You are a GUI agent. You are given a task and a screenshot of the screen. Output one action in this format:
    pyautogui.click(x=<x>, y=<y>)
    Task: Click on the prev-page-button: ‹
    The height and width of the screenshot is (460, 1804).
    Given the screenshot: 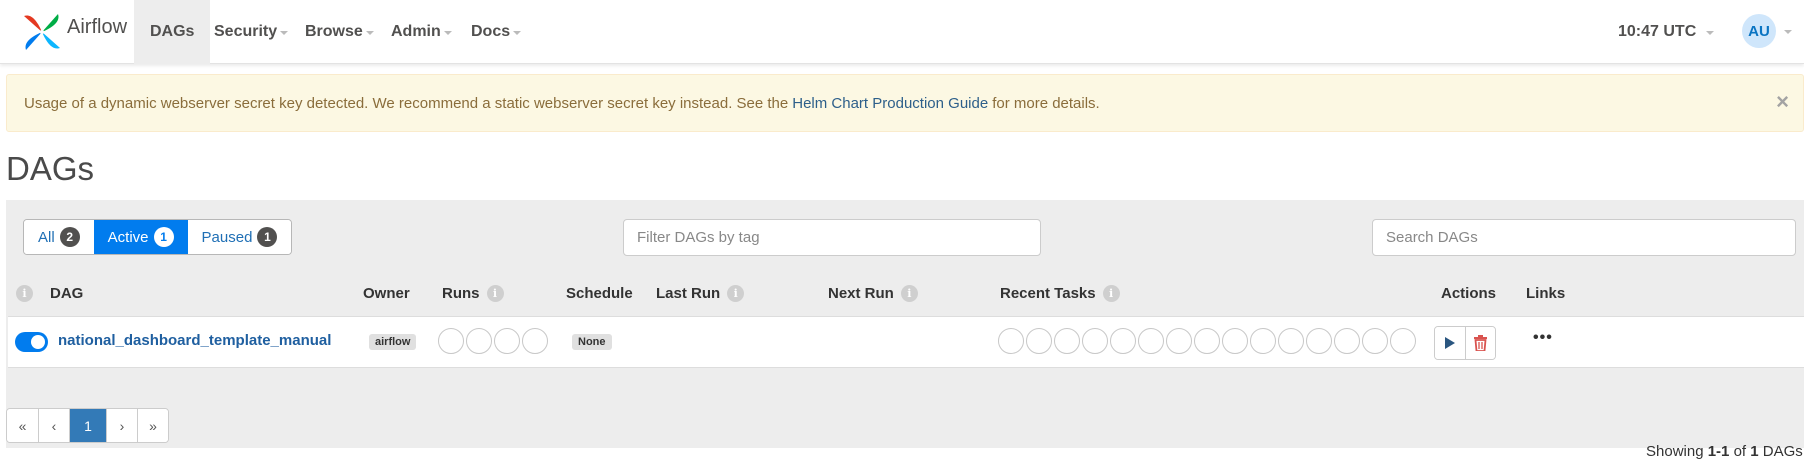 What is the action you would take?
    pyautogui.click(x=53, y=425)
    